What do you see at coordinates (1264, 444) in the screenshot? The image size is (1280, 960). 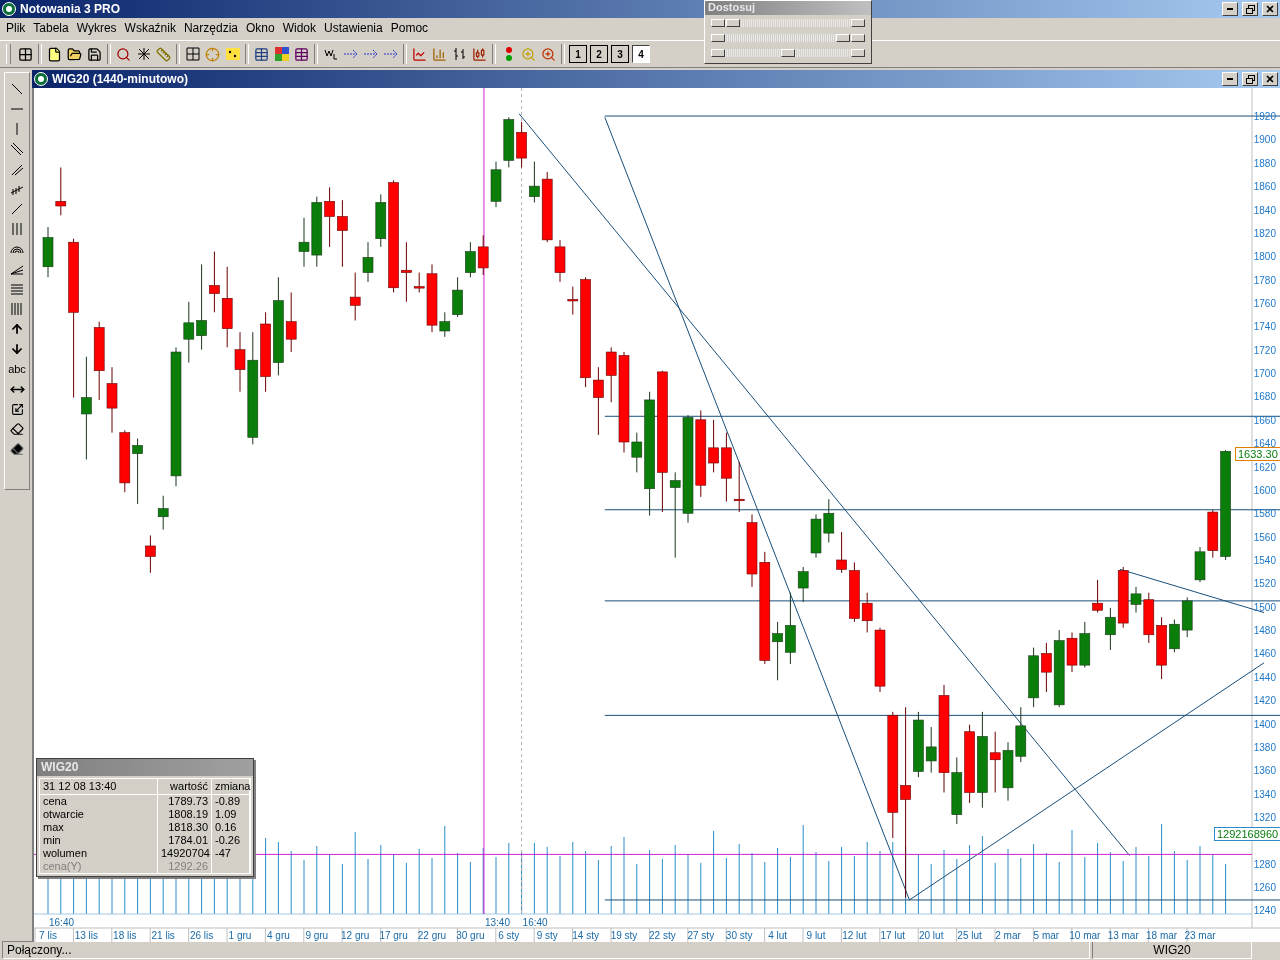 I see `axis-tick-label: 1640` at bounding box center [1264, 444].